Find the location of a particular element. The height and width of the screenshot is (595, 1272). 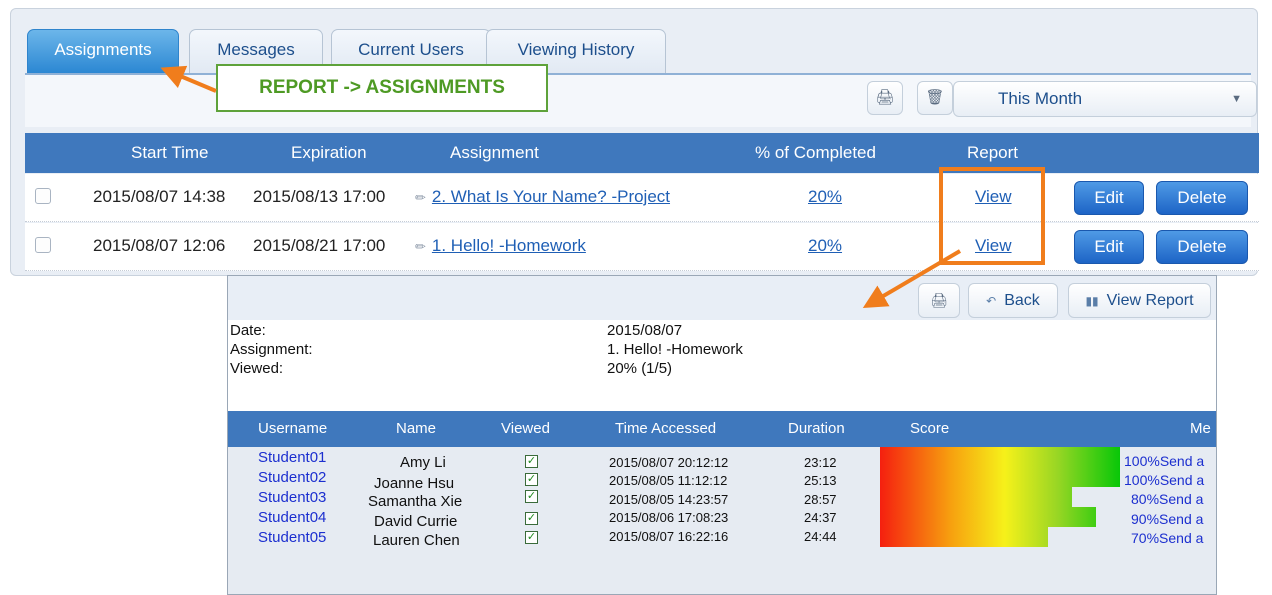

chevron-down-icon: ▼ is located at coordinates (1236, 99).